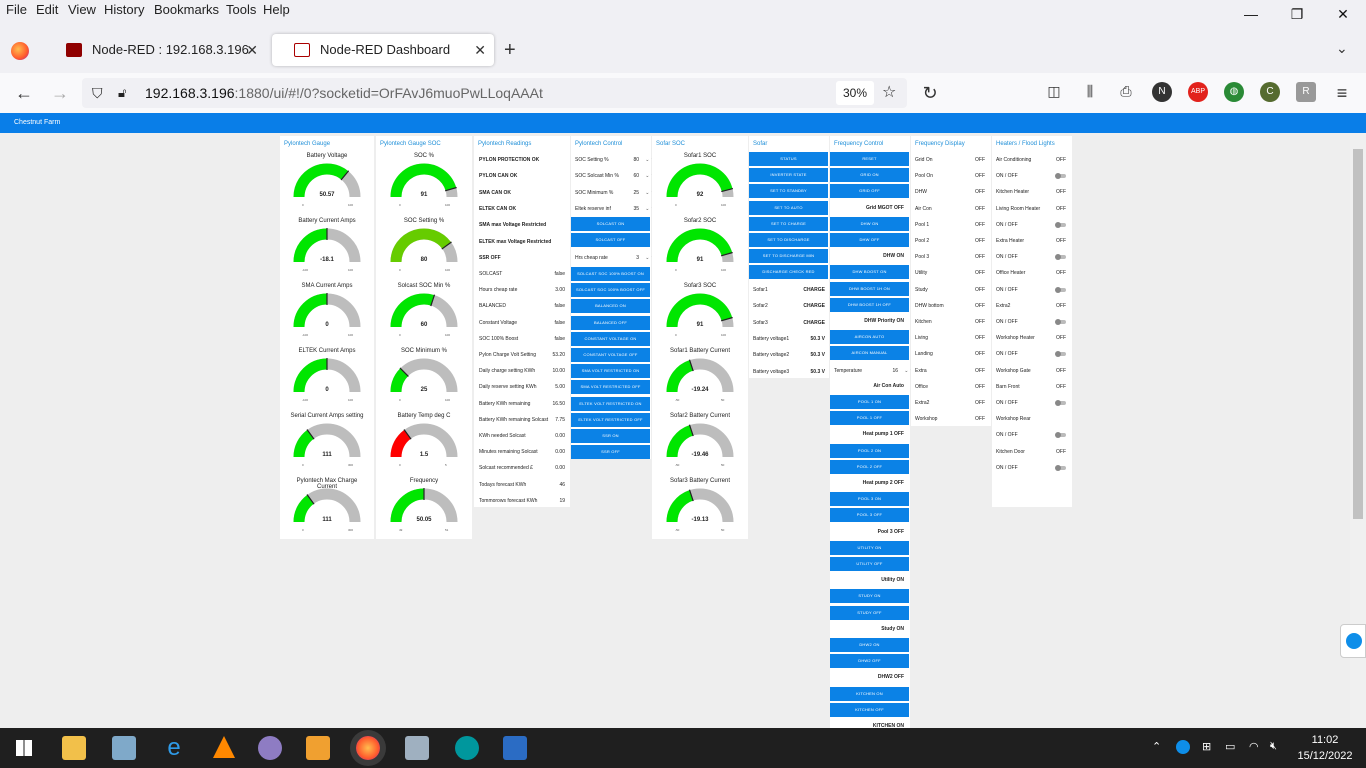  I want to click on control-button: BALANCED OFF, so click(610, 322).